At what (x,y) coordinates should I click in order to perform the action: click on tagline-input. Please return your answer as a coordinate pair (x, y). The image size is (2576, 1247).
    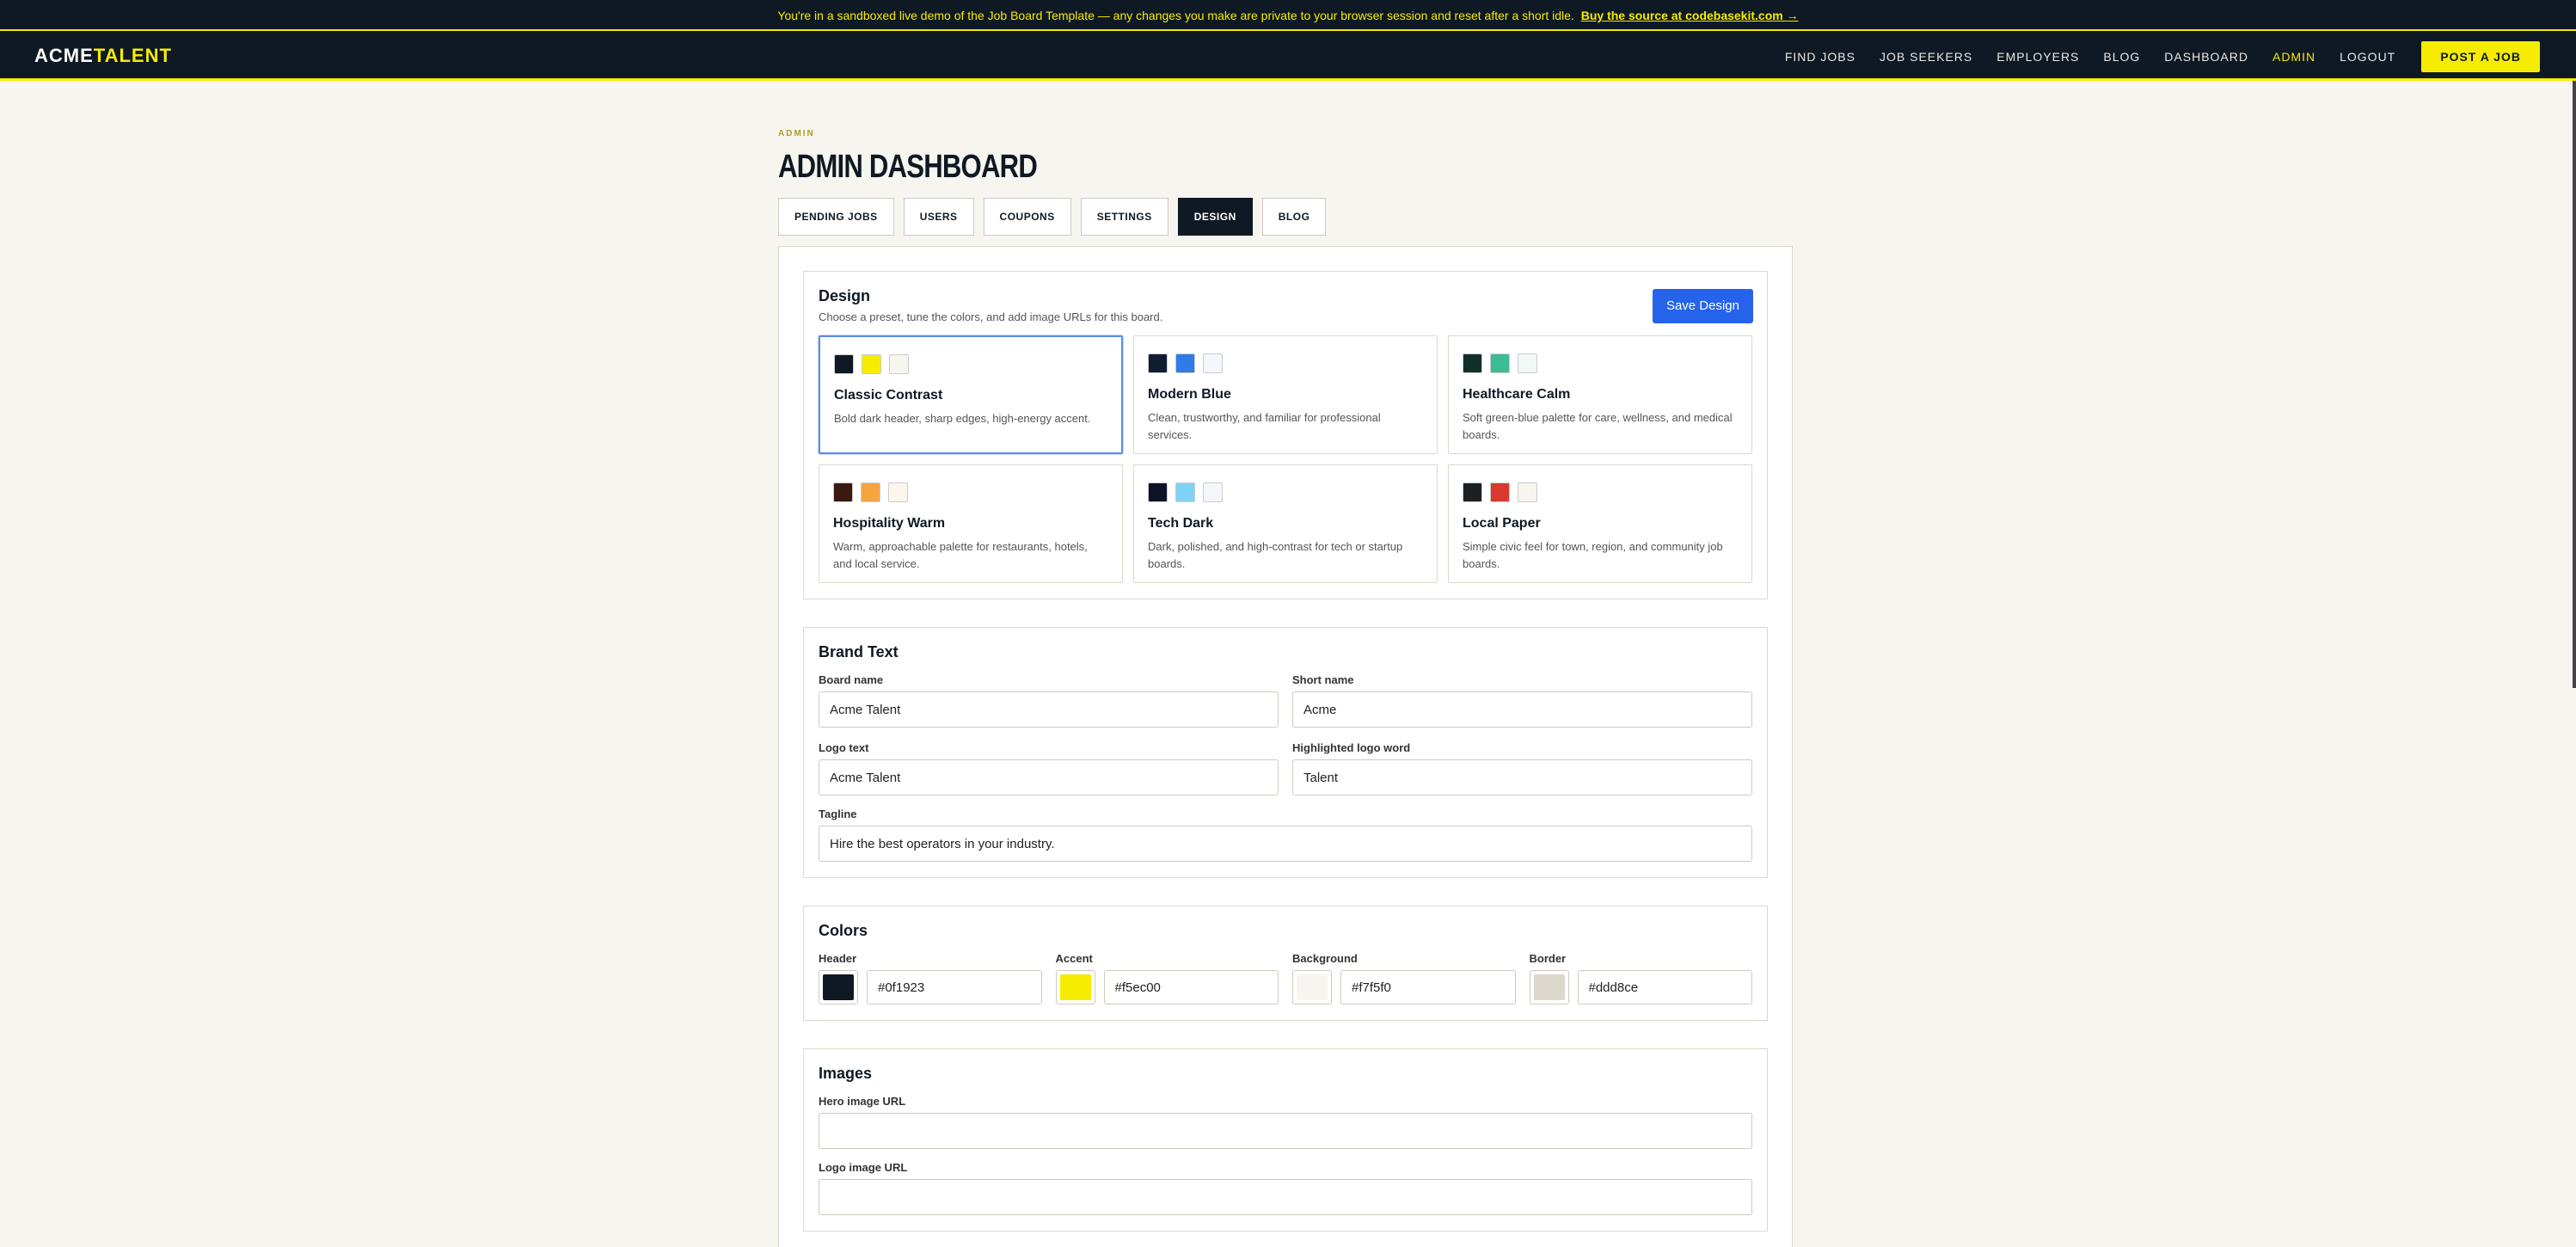
    Looking at the image, I should click on (1285, 844).